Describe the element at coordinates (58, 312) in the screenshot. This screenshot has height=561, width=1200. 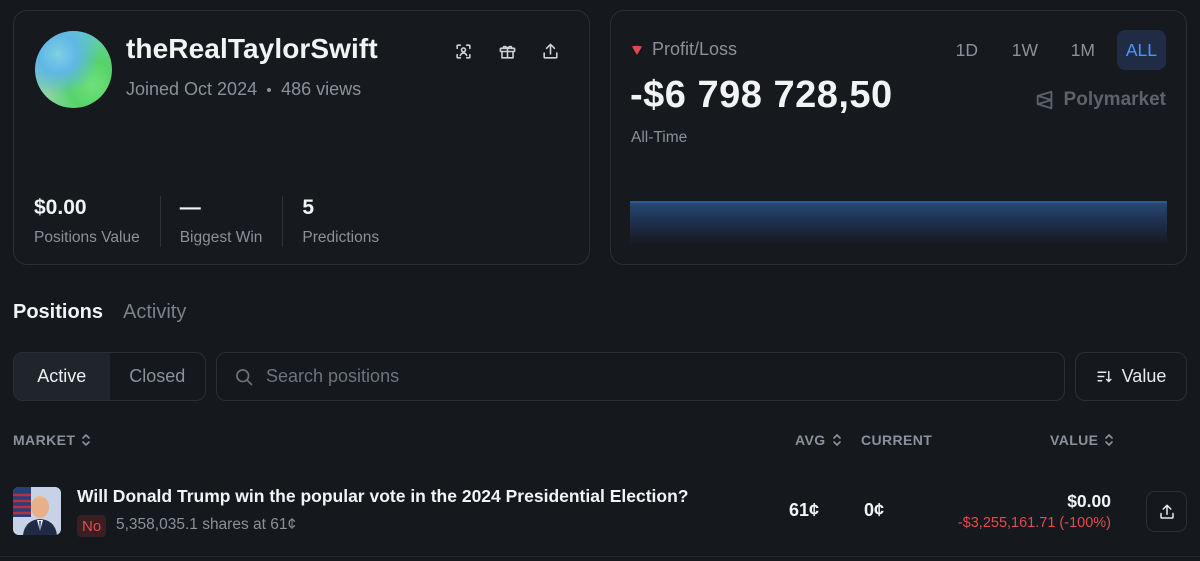
I see `tab-positions: Positions` at that location.